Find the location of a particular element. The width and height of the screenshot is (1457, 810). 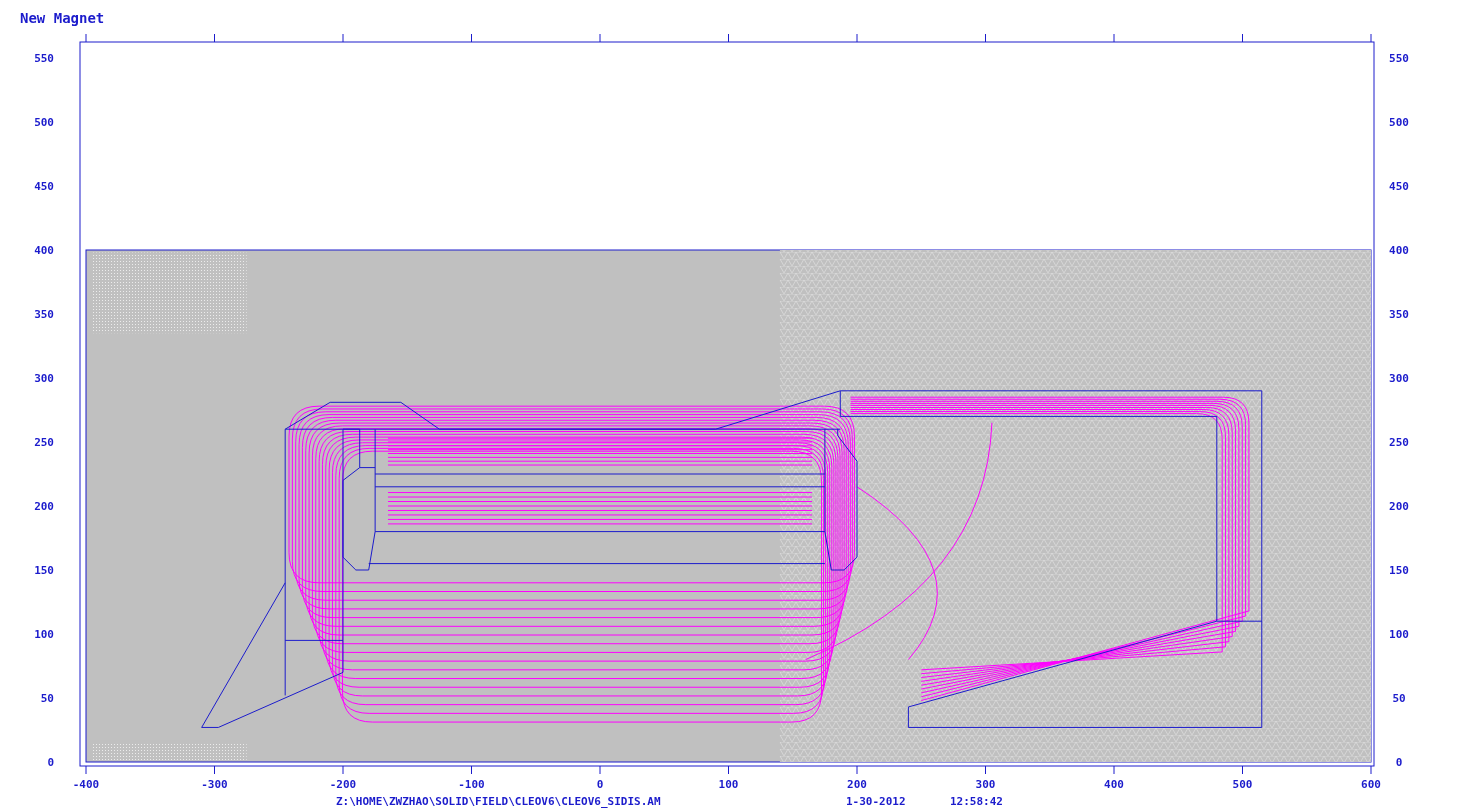

x-tick-label: 400 is located at coordinates (1114, 784).